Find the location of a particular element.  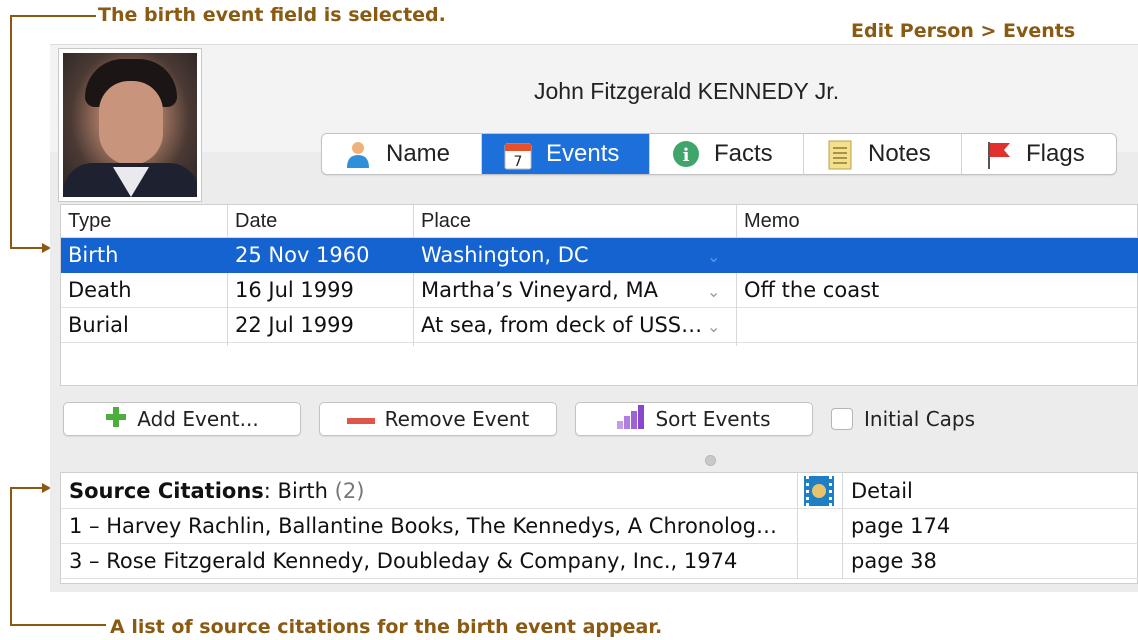

tab-facts: i Facts is located at coordinates (727, 154).